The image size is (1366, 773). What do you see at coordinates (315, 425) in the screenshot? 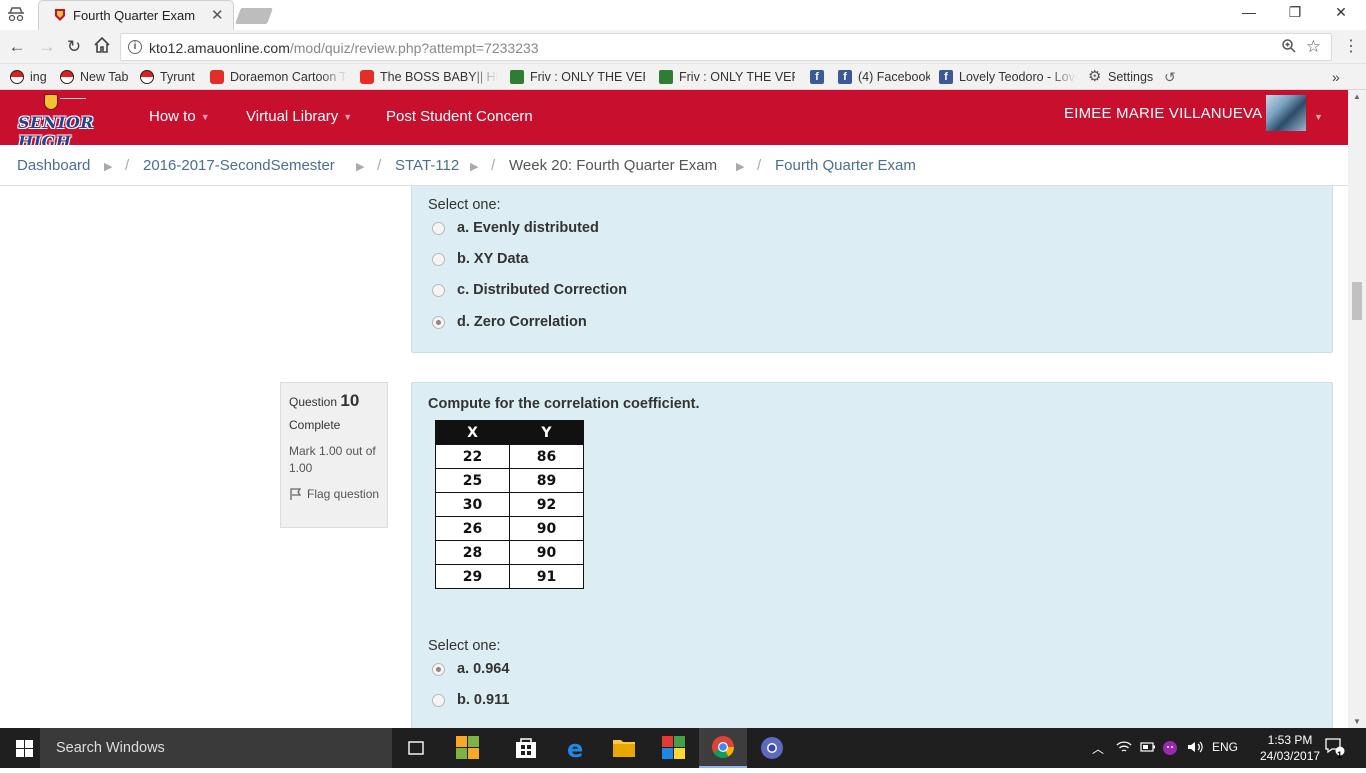
I see `question-state: Complete` at bounding box center [315, 425].